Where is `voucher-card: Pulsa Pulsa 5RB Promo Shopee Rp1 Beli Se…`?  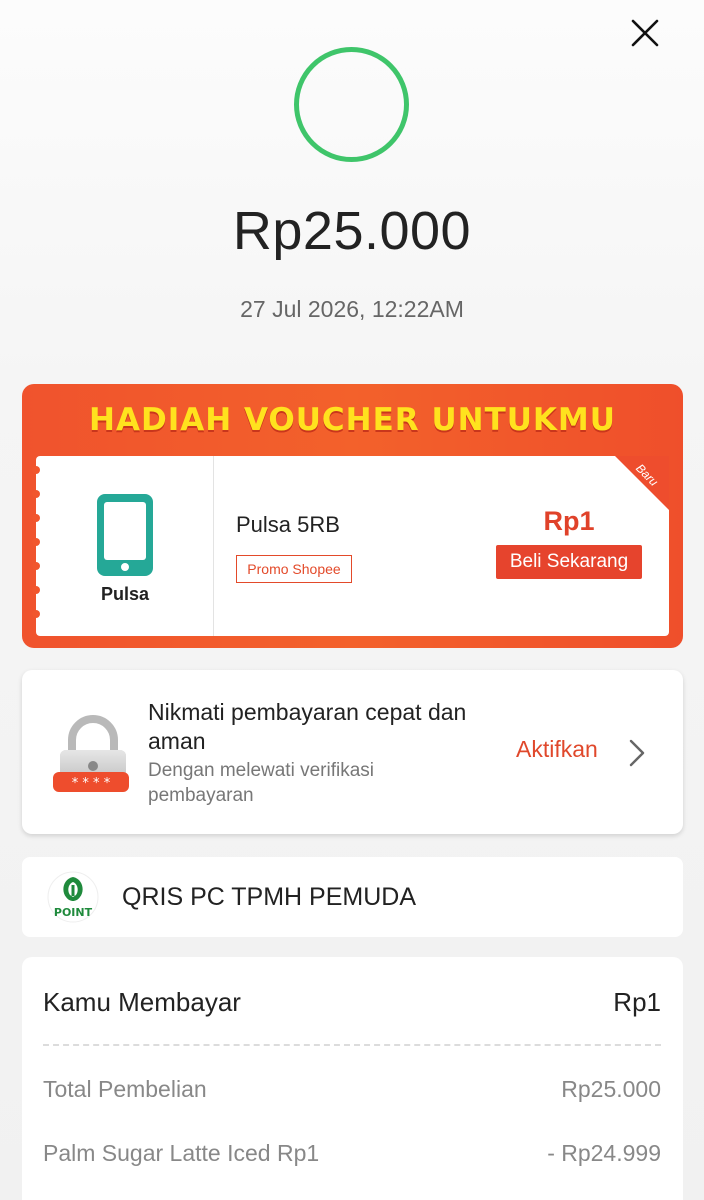 voucher-card: Pulsa Pulsa 5RB Promo Shopee Rp1 Beli Se… is located at coordinates (350, 546).